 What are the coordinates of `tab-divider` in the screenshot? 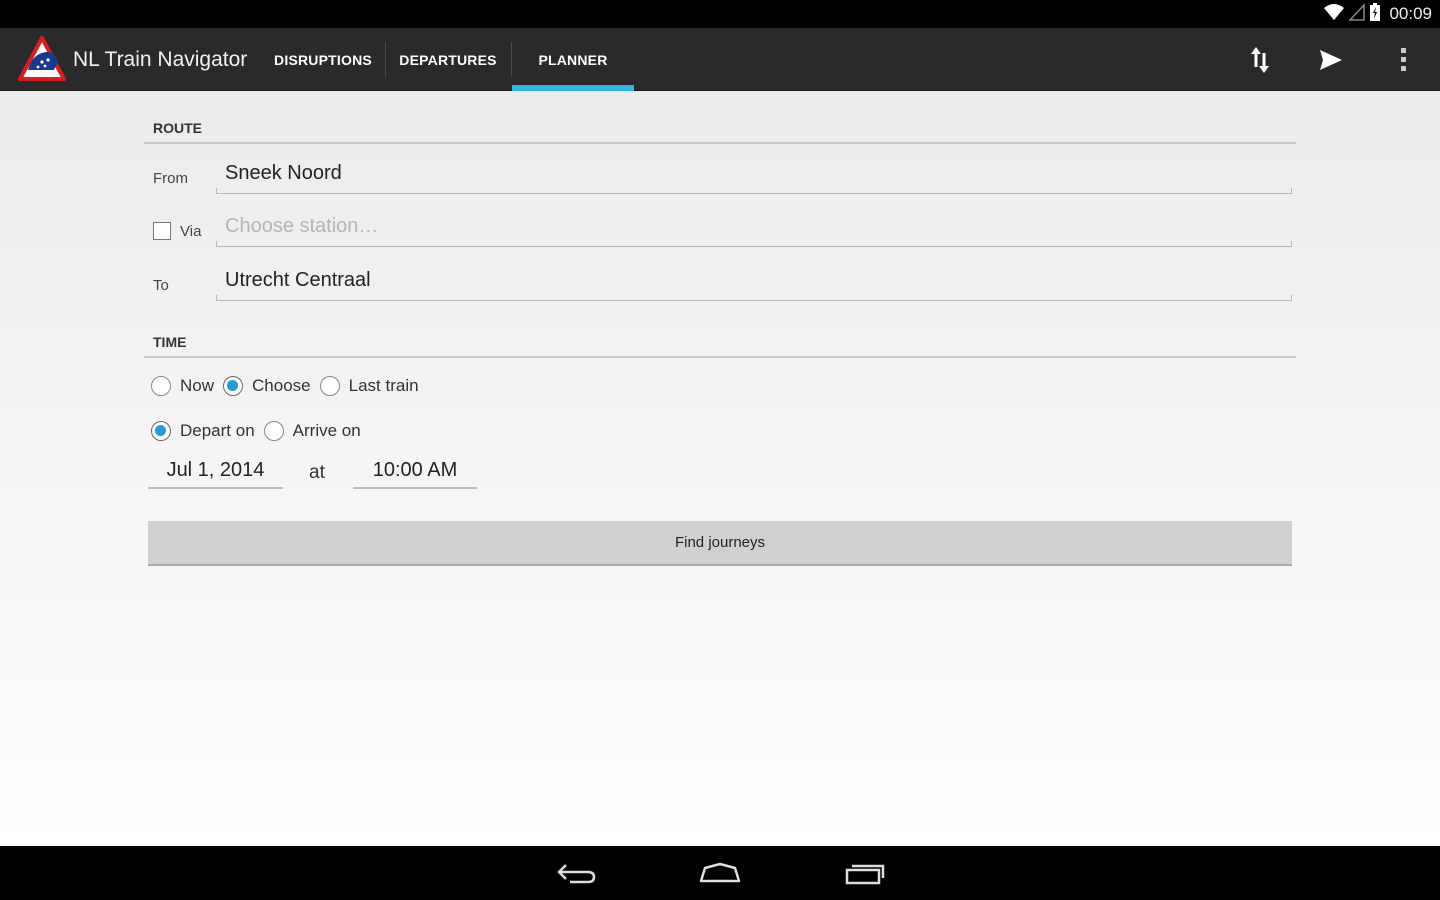 It's located at (385, 59).